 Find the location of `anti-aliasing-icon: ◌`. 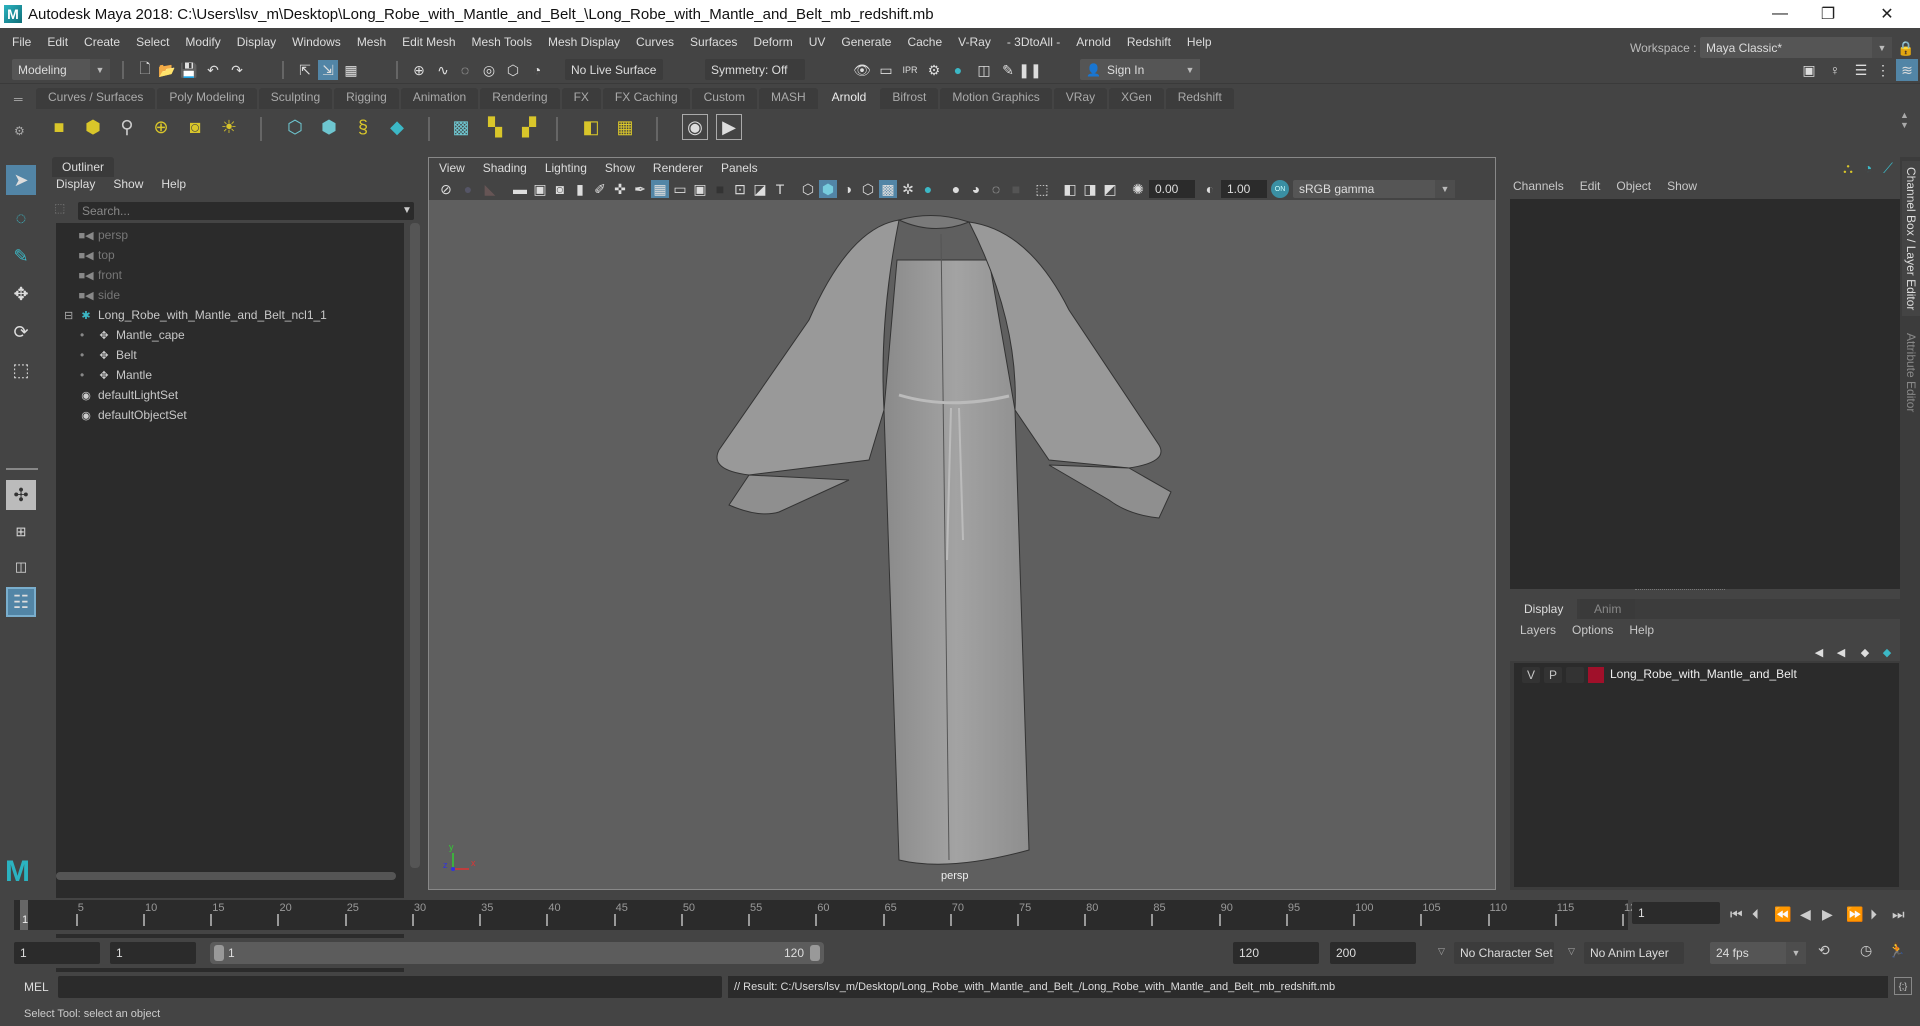

anti-aliasing-icon: ◌ is located at coordinates (996, 189).